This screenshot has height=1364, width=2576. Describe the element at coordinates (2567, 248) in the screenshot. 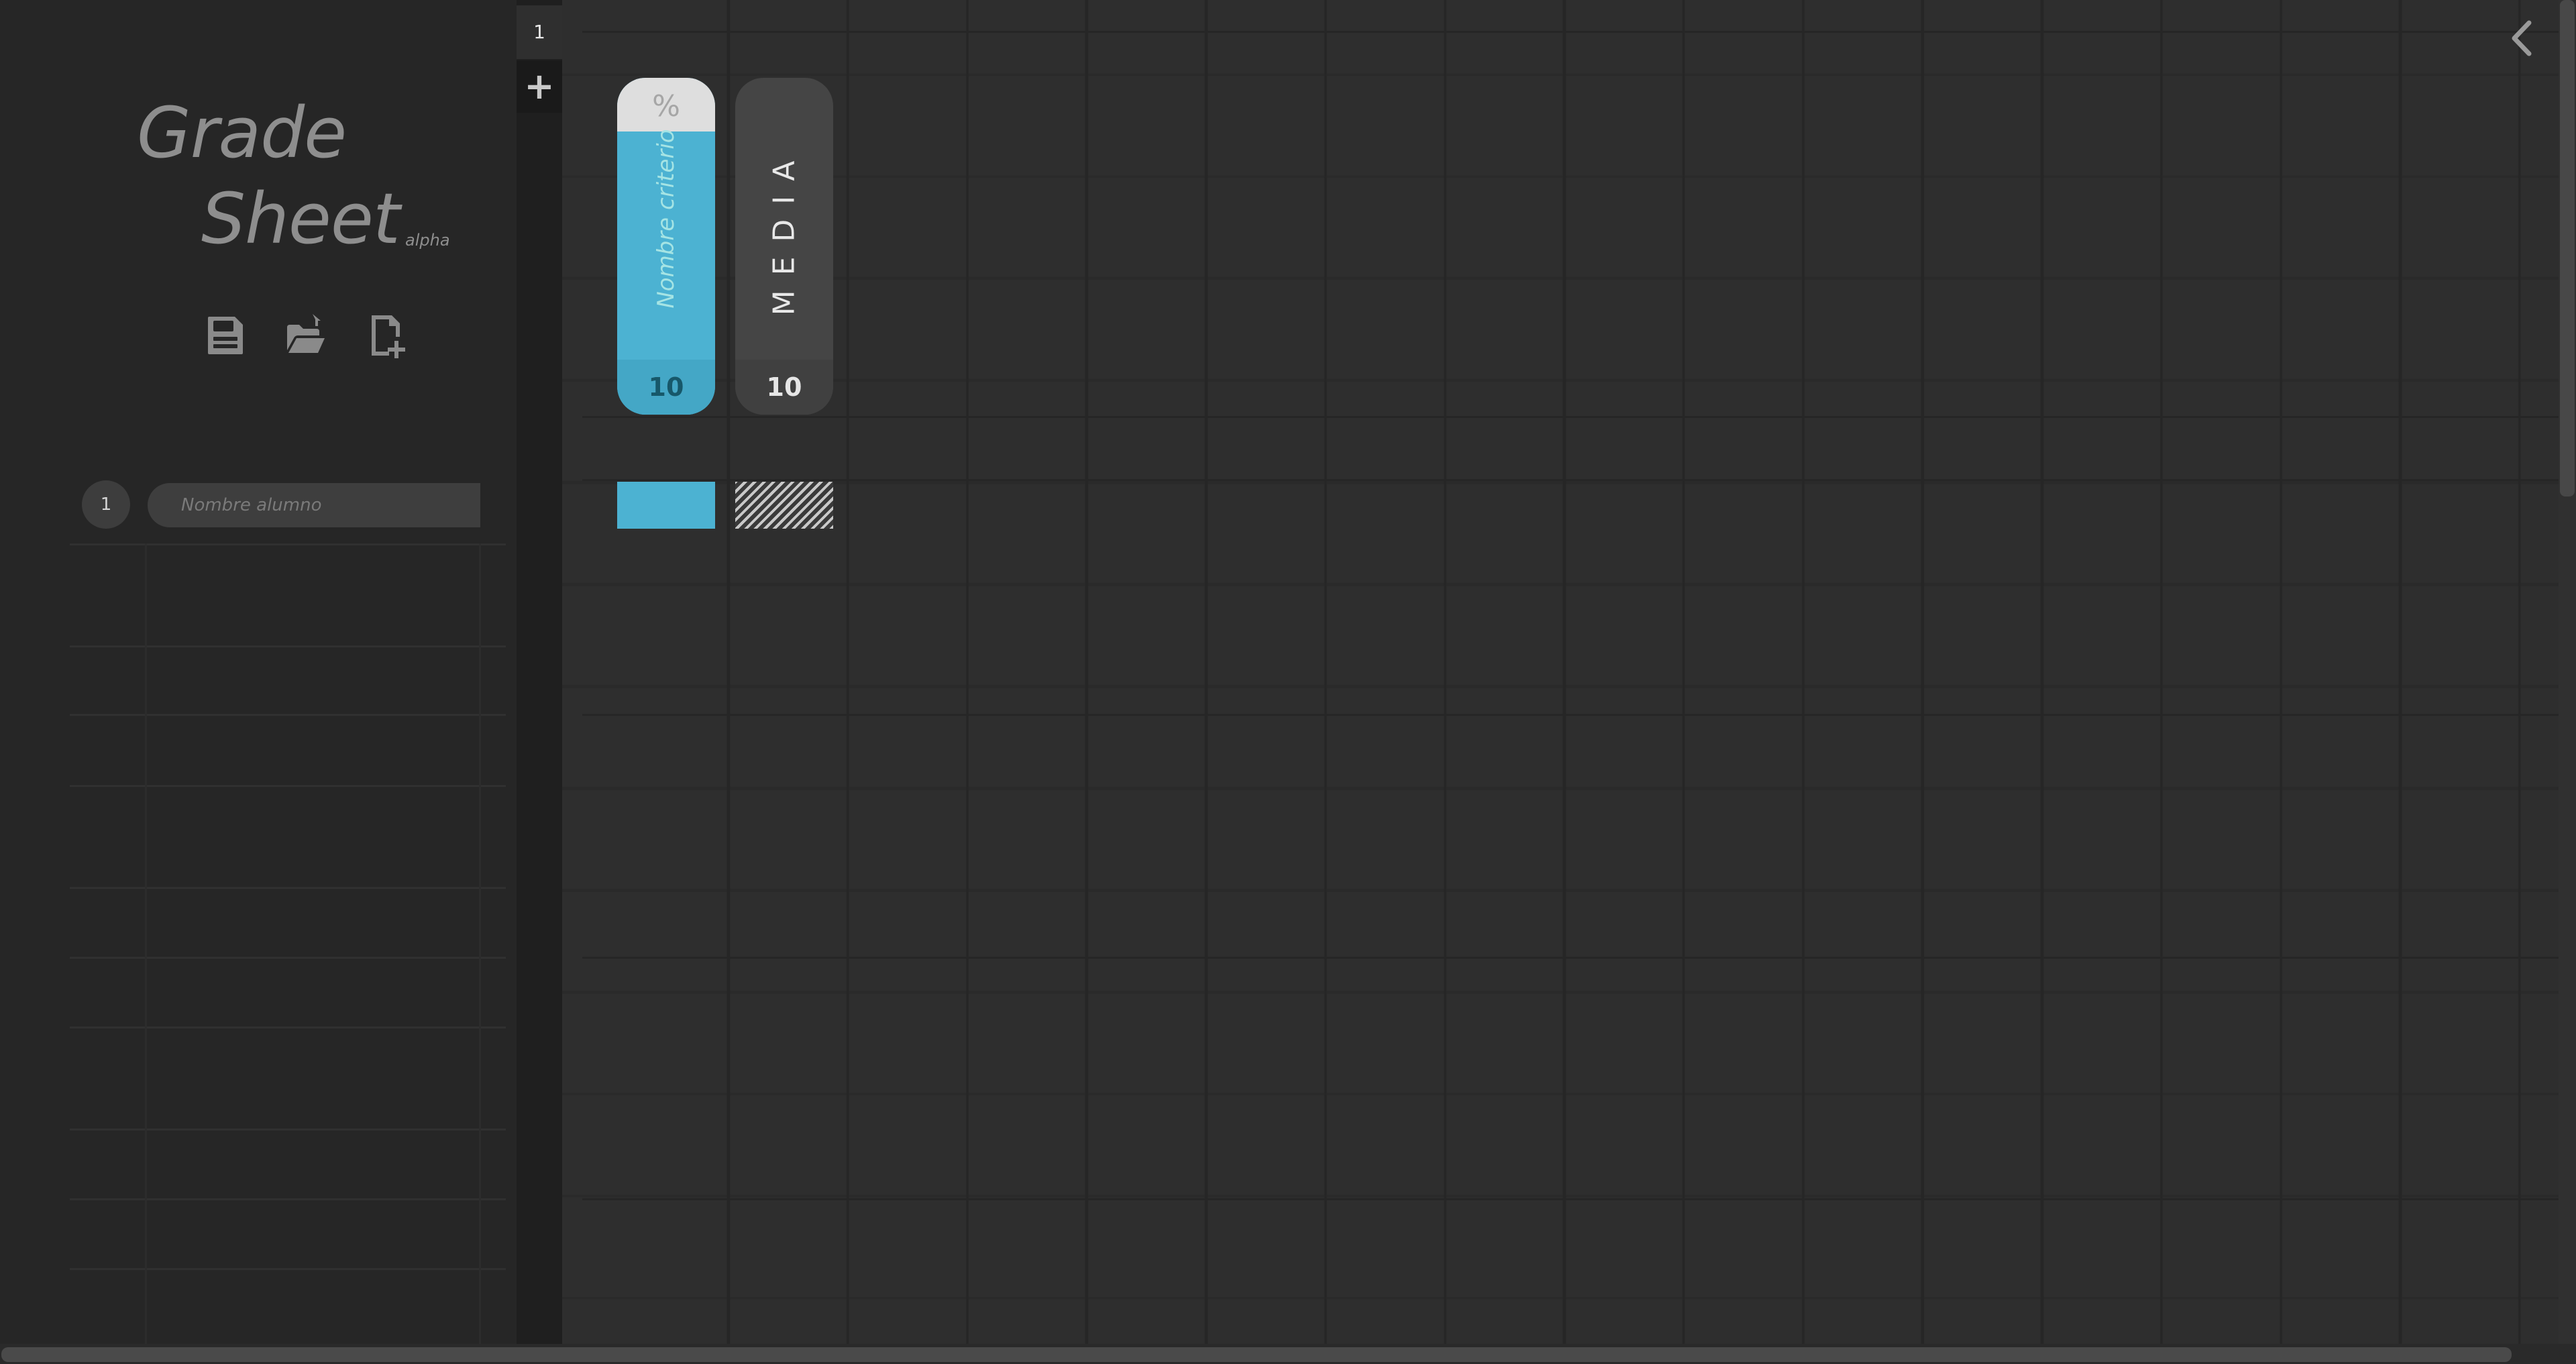

I see `vertical-scrollbar-thumb` at that location.